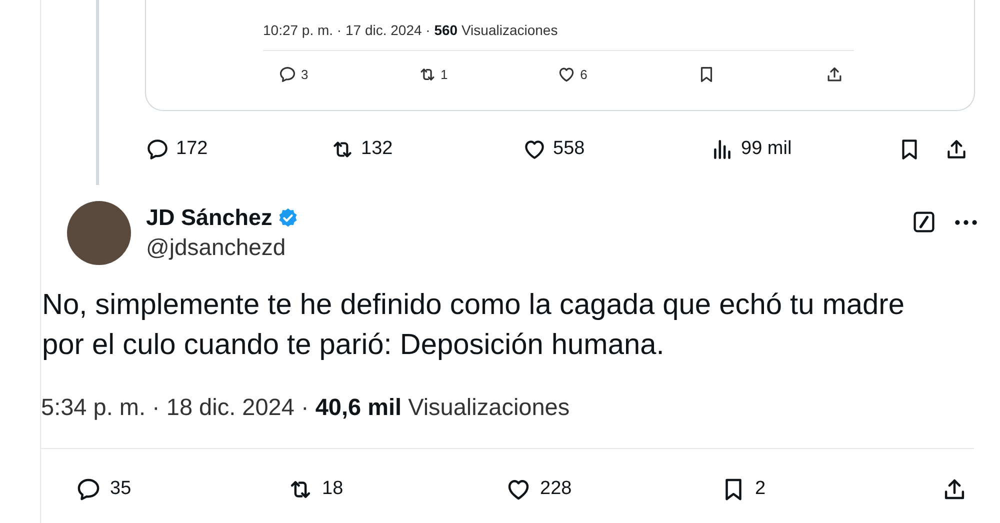 The image size is (1000, 523). Describe the element at coordinates (830, 489) in the screenshot. I see `bookmark-button: 2` at that location.